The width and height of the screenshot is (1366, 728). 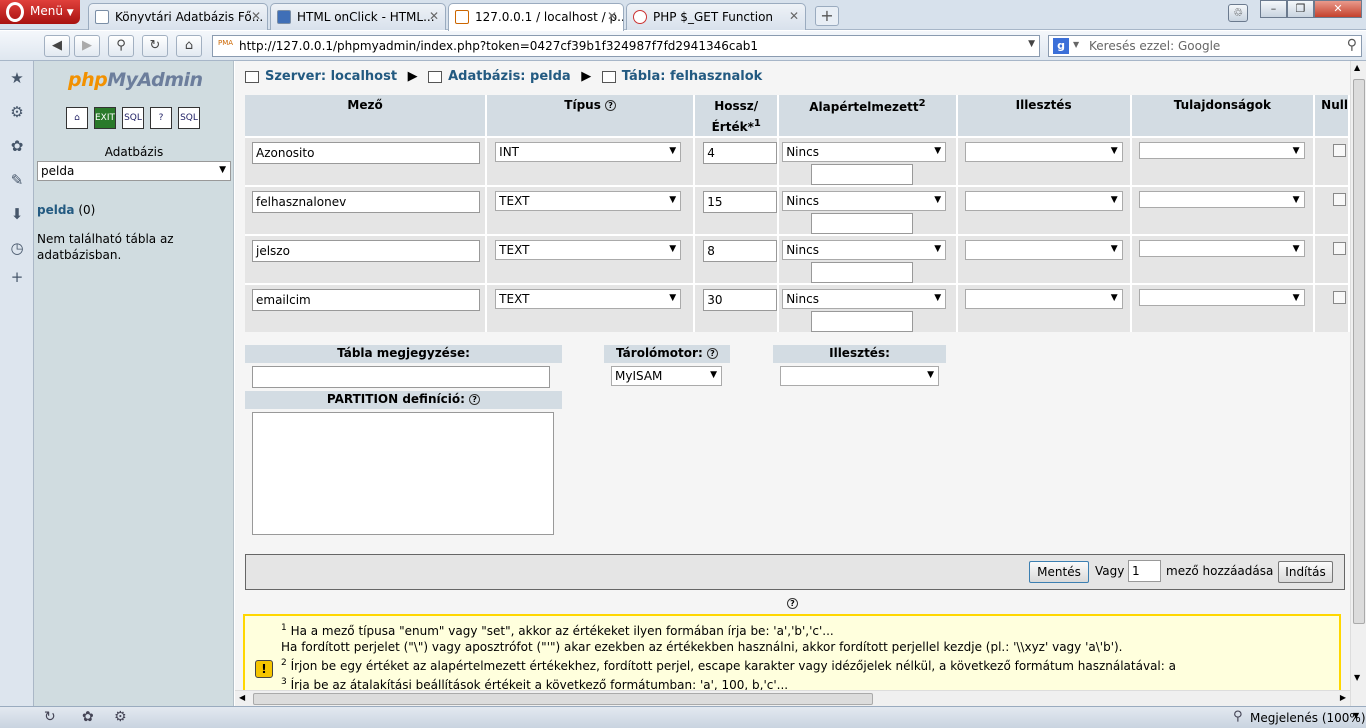 What do you see at coordinates (509, 76) in the screenshot?
I see `breadcrumb-database: Adatbázis: pelda` at bounding box center [509, 76].